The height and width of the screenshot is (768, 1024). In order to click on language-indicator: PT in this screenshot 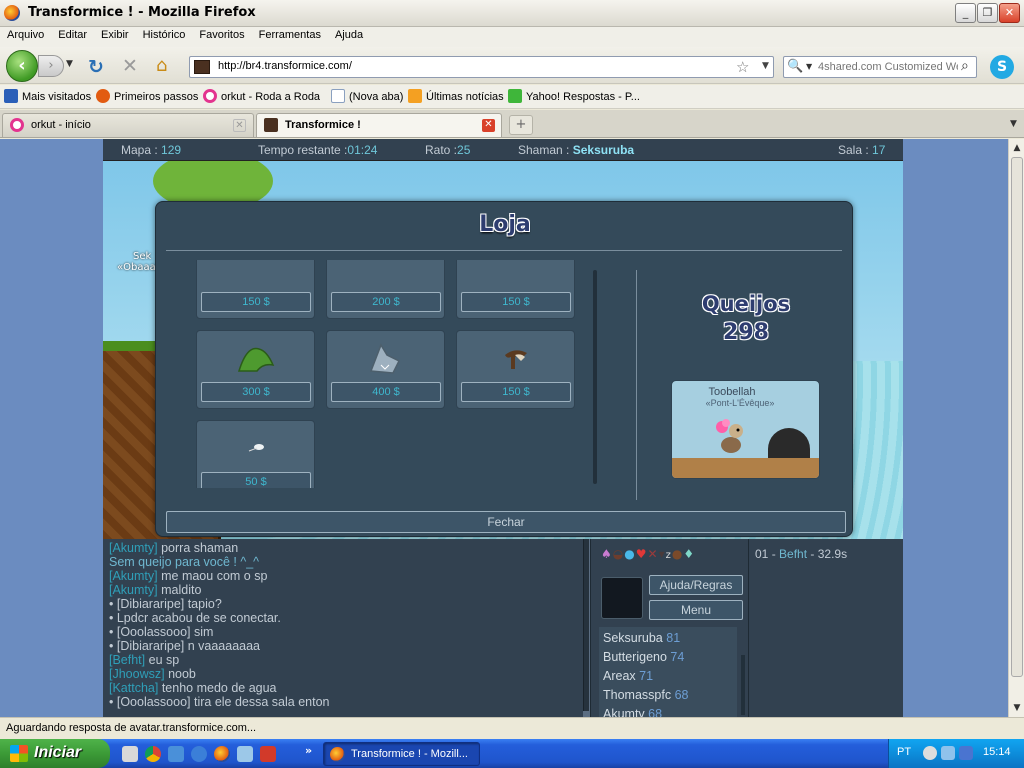, I will do `click(904, 752)`.